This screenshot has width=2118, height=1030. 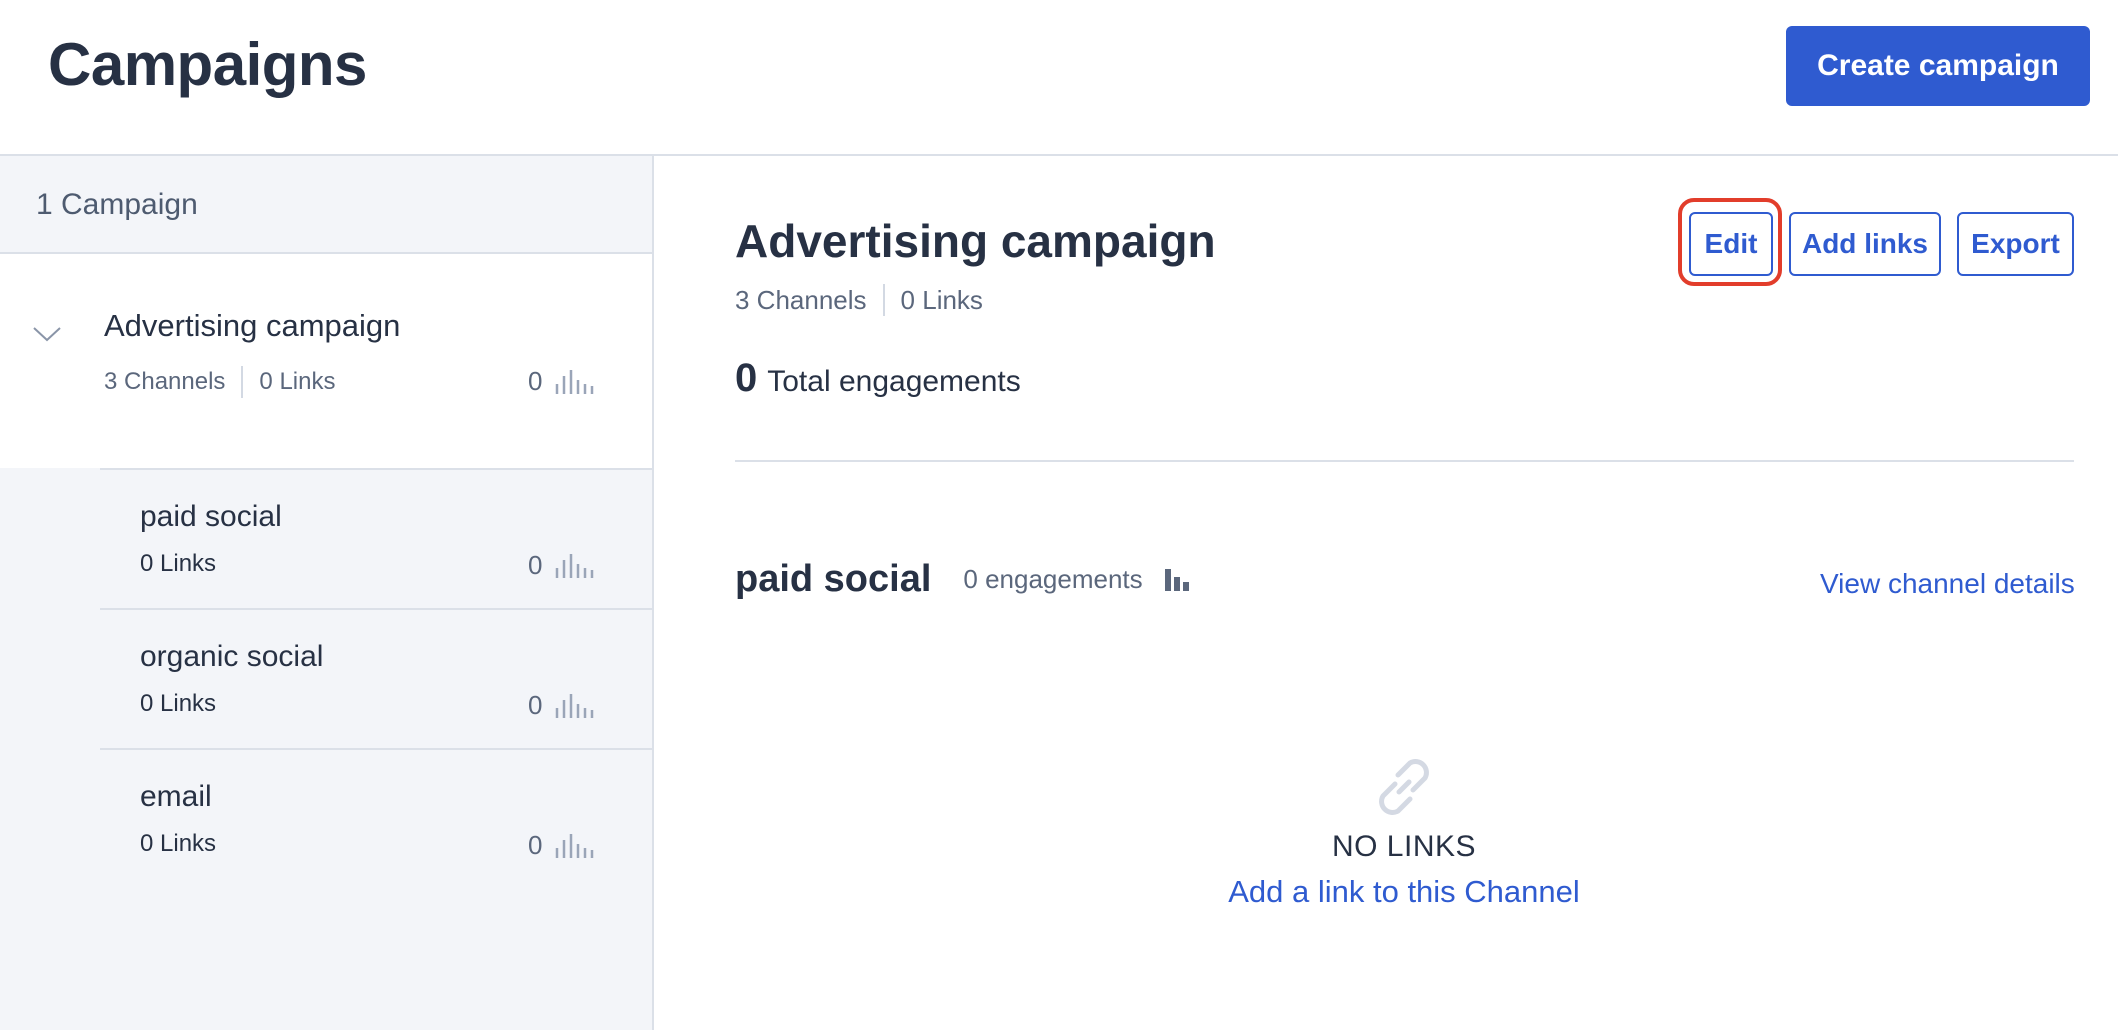 I want to click on total-engagements-label: Total engagements, so click(x=894, y=381).